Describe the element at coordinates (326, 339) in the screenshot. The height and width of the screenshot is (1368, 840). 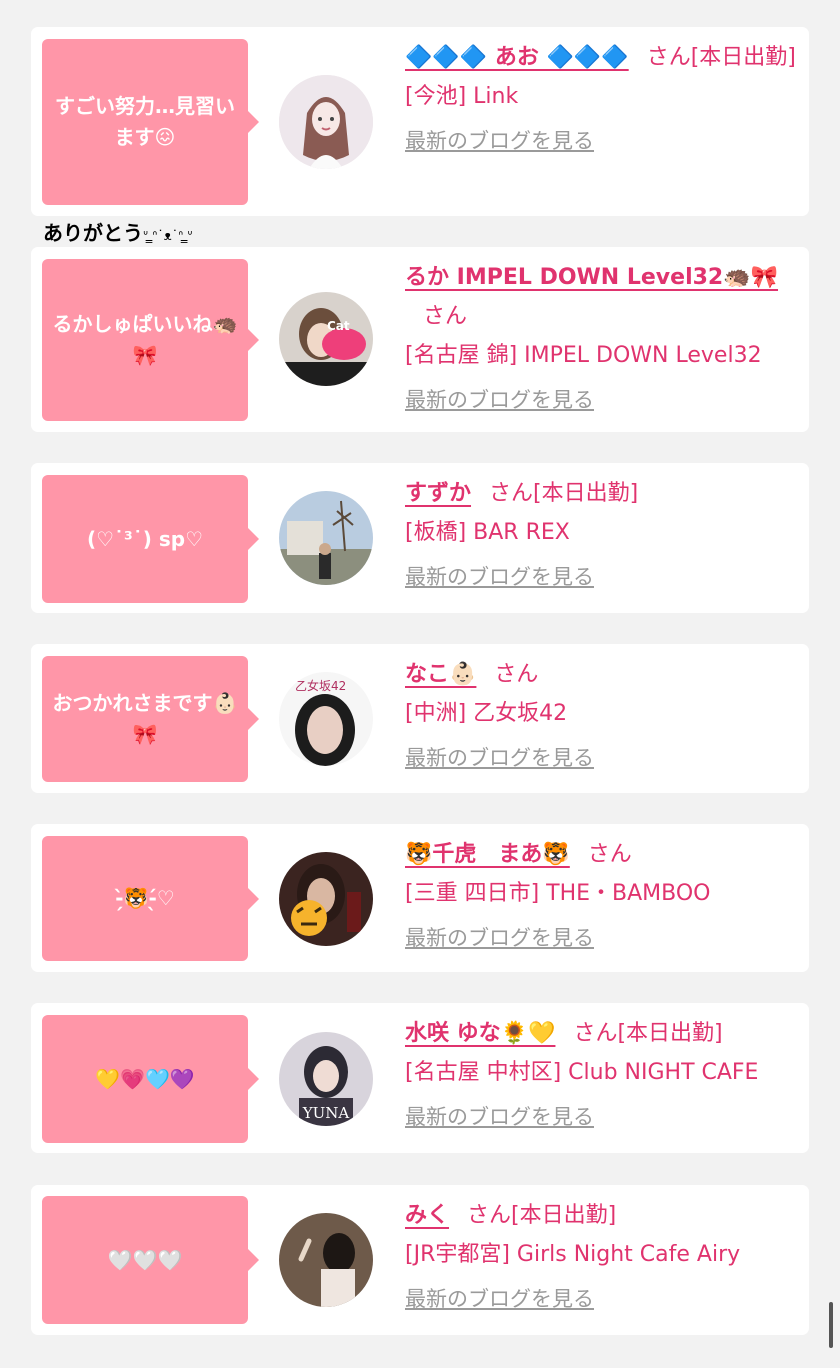
I see `avatar: Cat` at that location.